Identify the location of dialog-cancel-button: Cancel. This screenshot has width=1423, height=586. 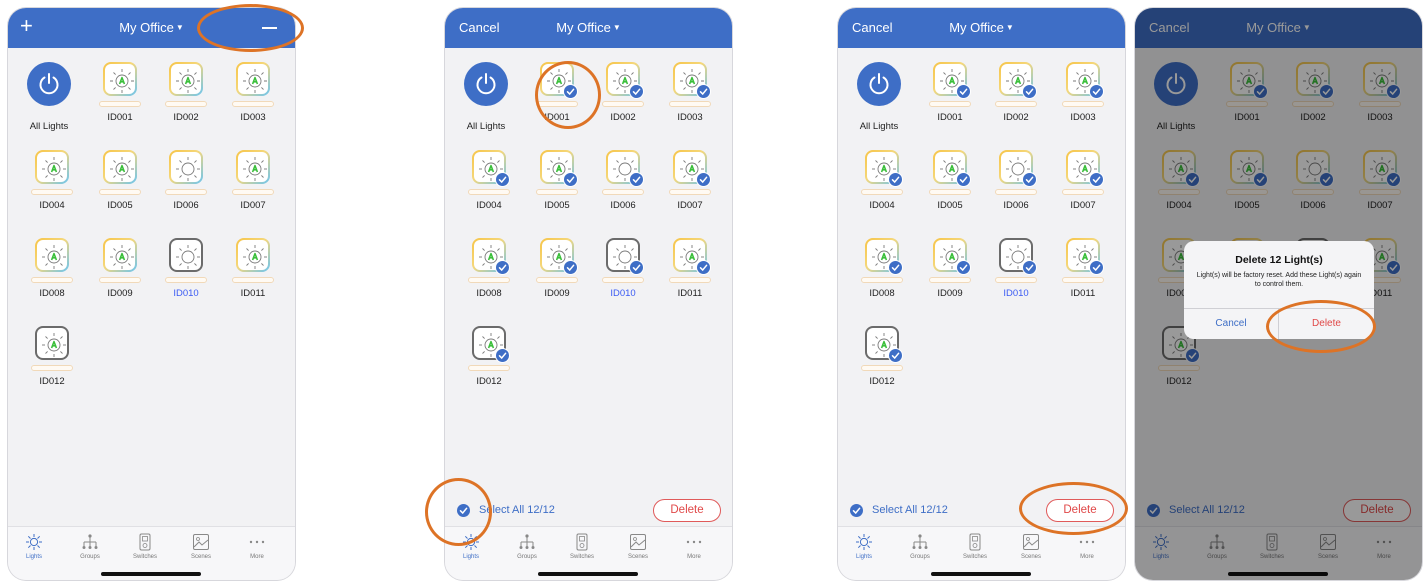
(1231, 324).